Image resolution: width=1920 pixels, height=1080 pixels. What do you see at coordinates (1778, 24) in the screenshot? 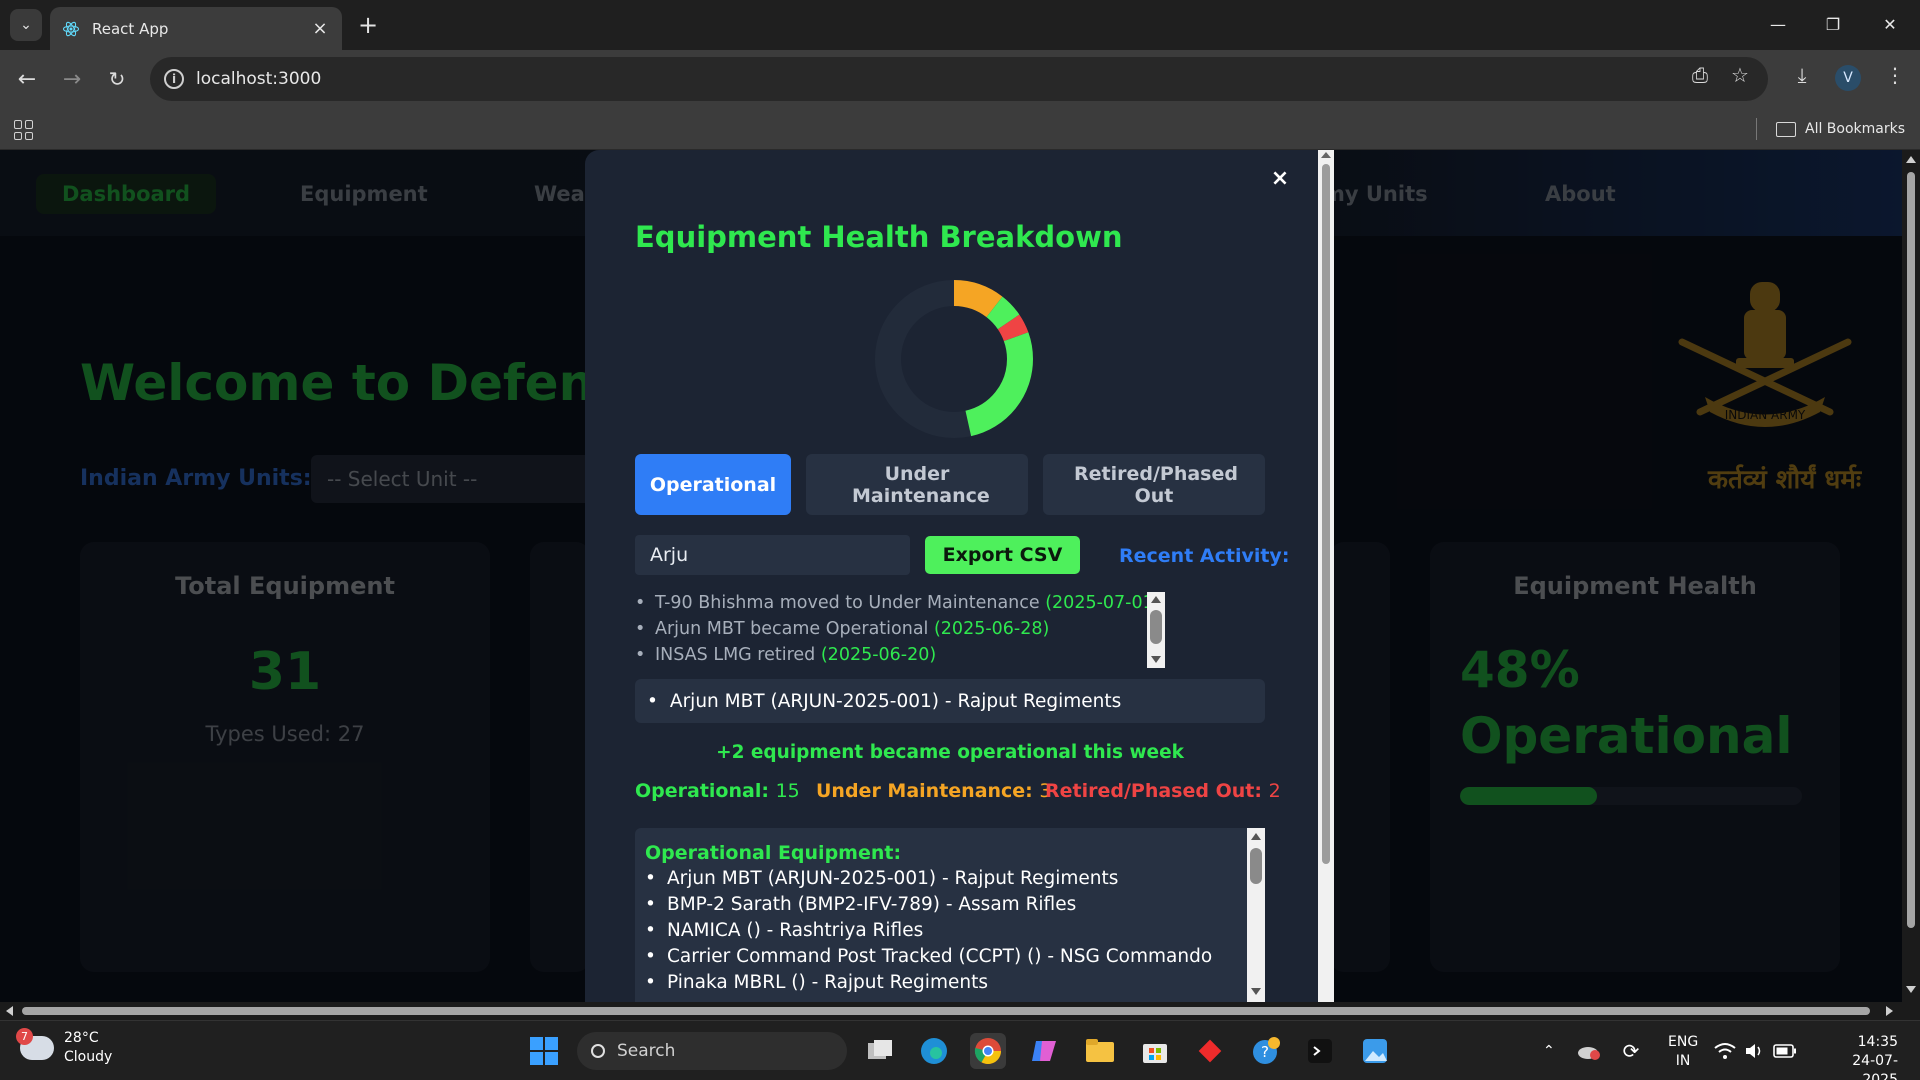
I see `minimize-button: —` at bounding box center [1778, 24].